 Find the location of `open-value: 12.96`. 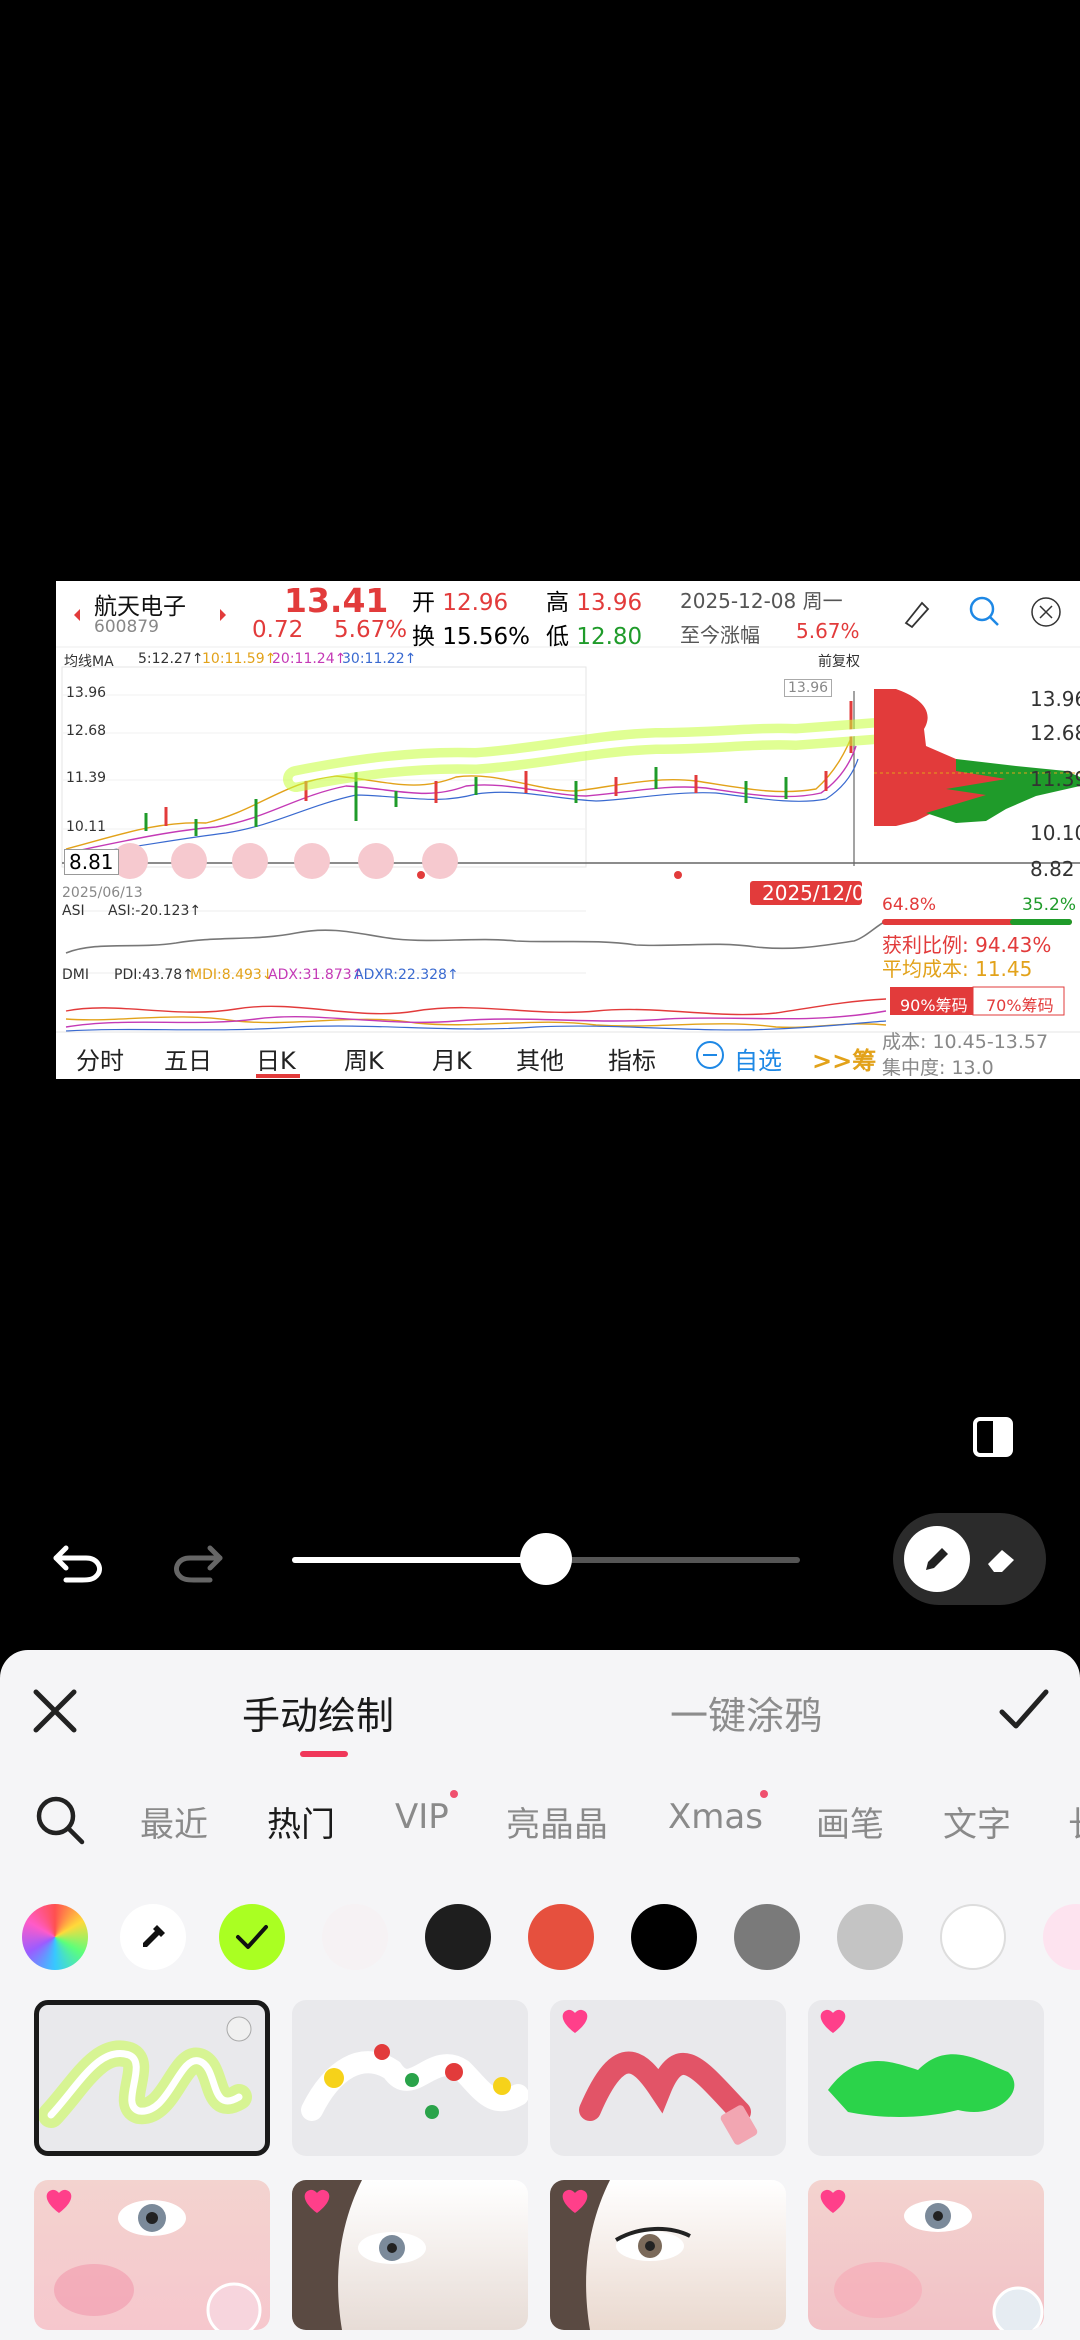

open-value: 12.96 is located at coordinates (475, 603).